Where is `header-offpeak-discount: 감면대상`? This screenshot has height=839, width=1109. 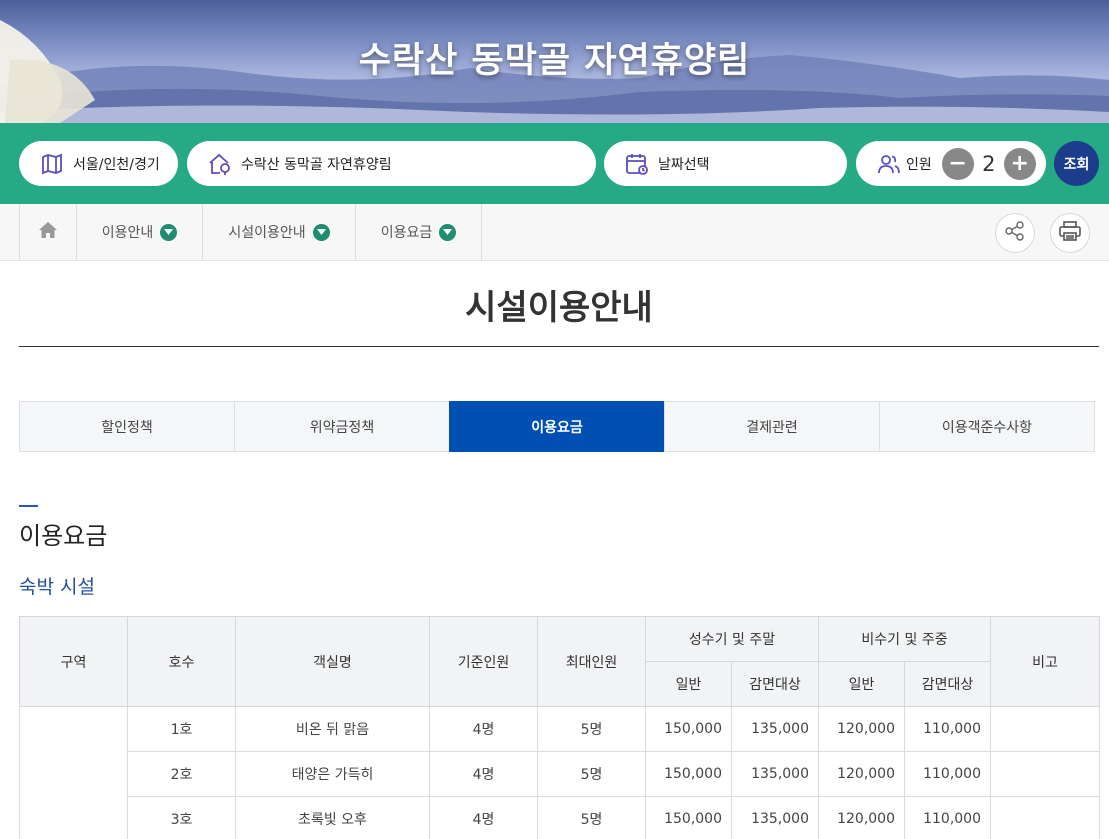 header-offpeak-discount: 감면대상 is located at coordinates (947, 684).